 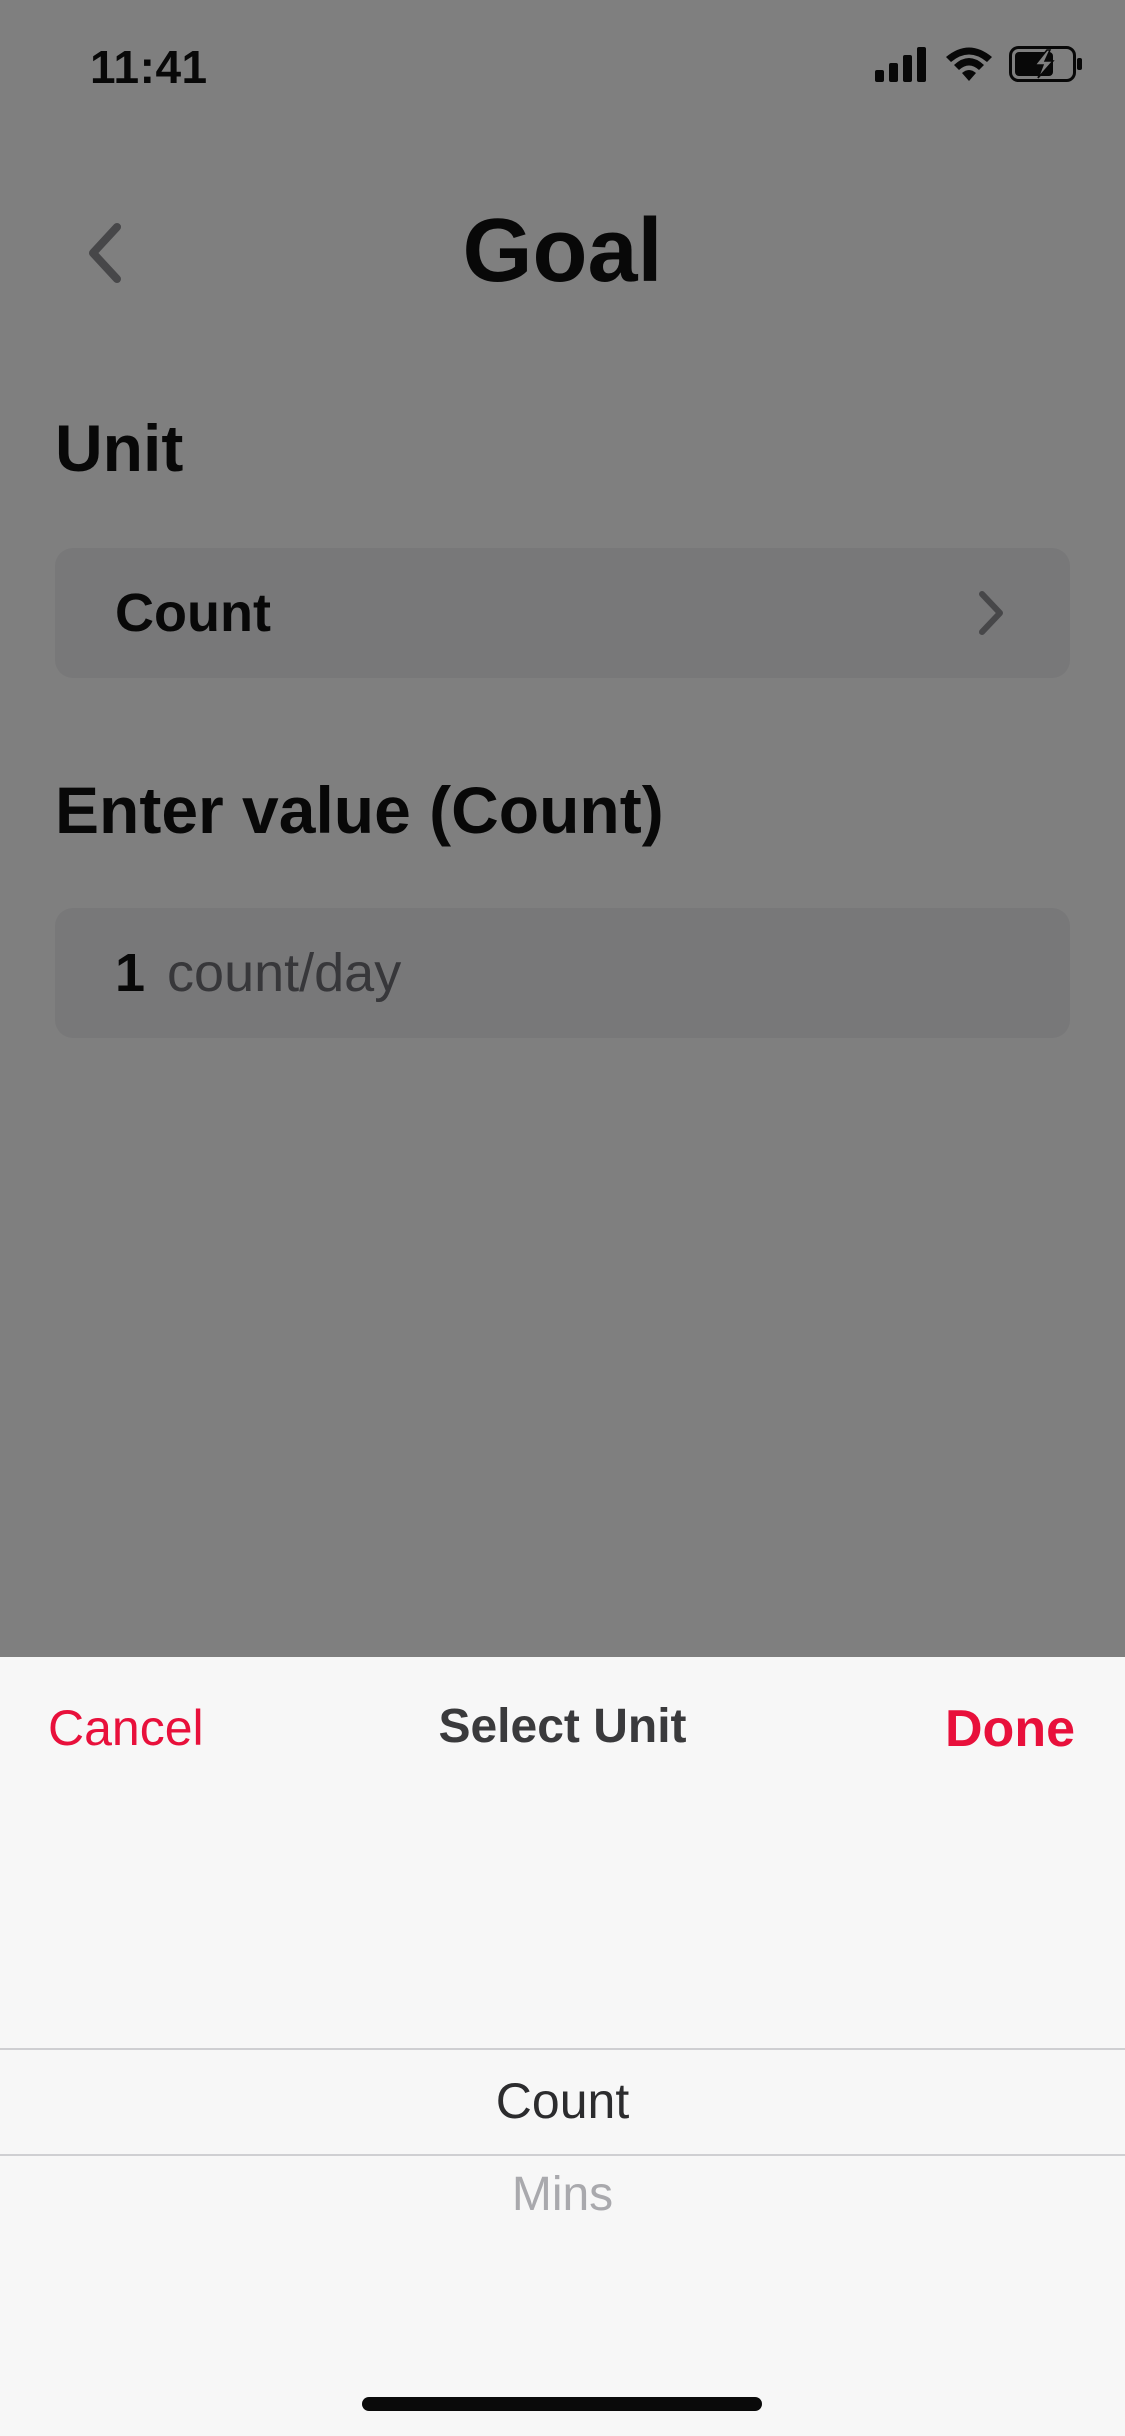 I want to click on picker-option-count: Count, so click(x=562, y=2101).